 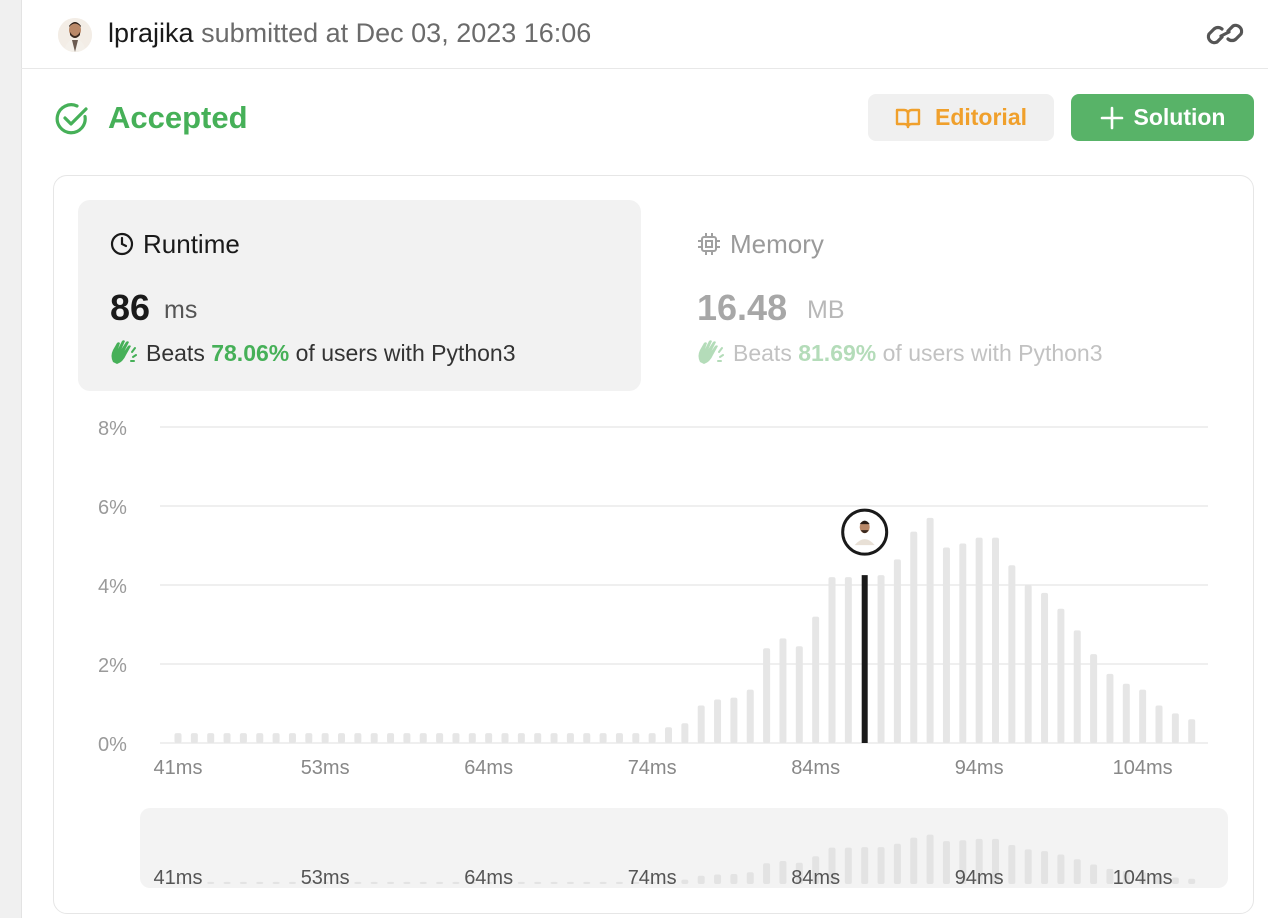 What do you see at coordinates (865, 532) in the screenshot?
I see `user-marker-avatar` at bounding box center [865, 532].